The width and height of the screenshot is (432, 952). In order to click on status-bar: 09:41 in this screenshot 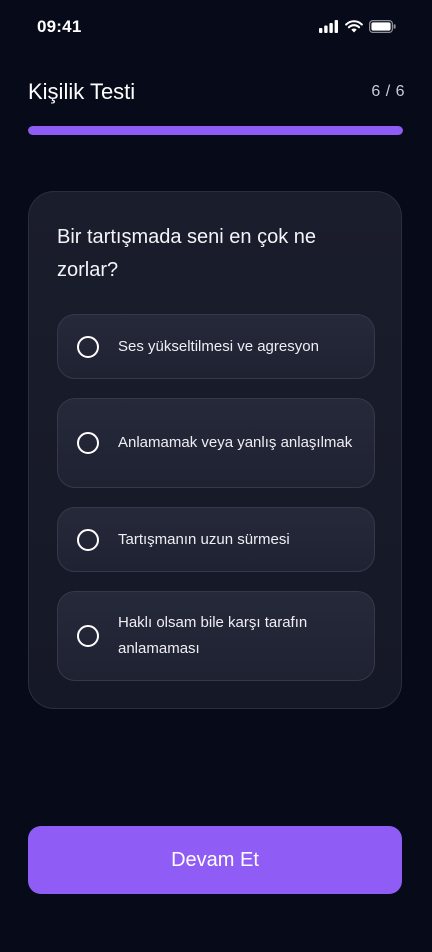, I will do `click(216, 28)`.